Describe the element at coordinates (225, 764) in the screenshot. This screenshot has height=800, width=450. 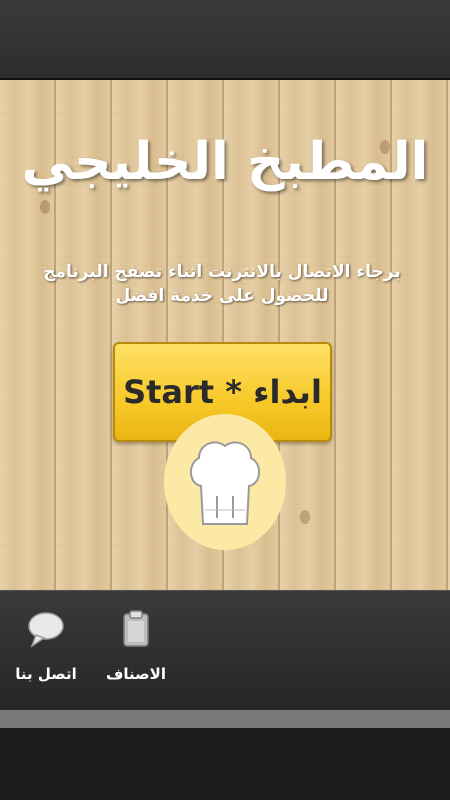
I see `system-bottom-area` at that location.